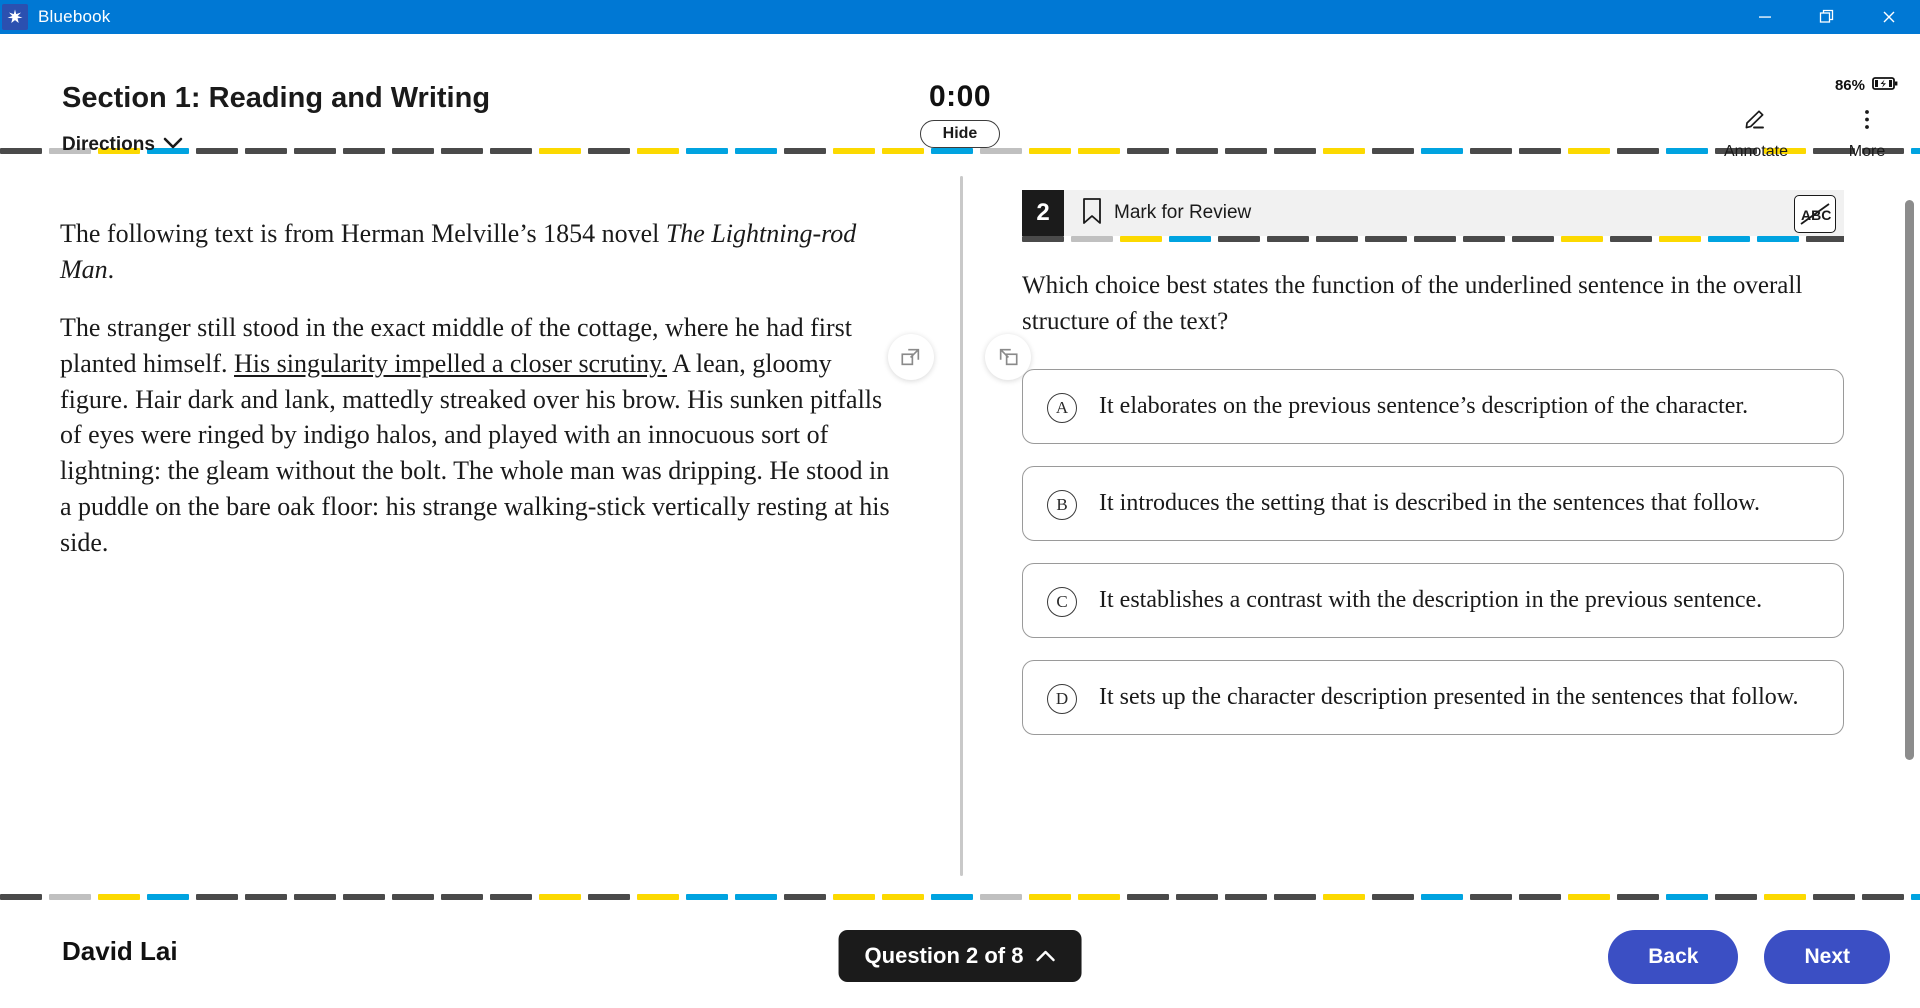 The height and width of the screenshot is (1008, 1920). I want to click on countdown-timer: 0:00, so click(960, 96).